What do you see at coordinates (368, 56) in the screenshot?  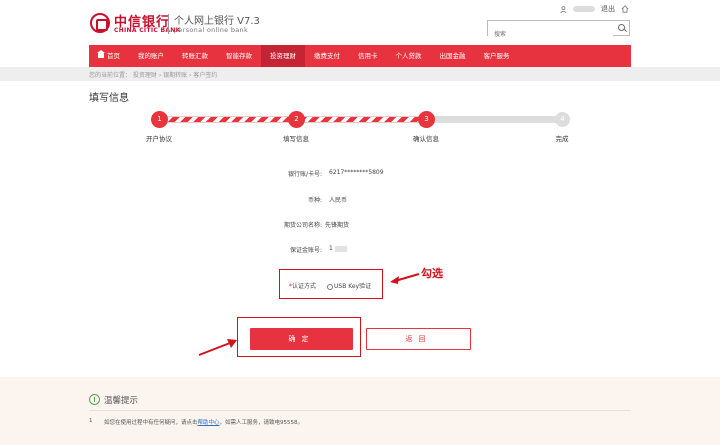 I see `nav-item-credit-card: 信用卡` at bounding box center [368, 56].